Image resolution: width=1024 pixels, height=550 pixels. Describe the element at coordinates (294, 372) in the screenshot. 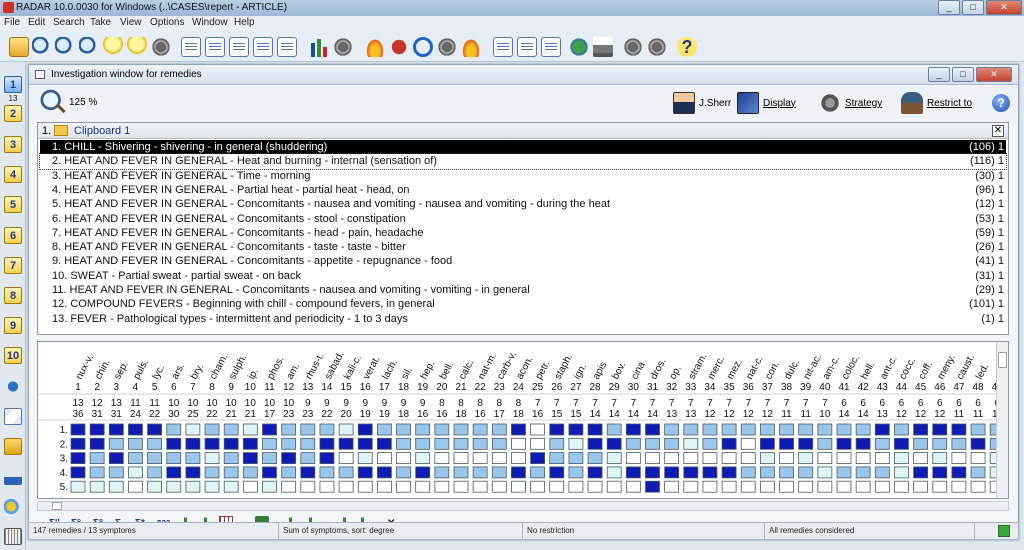

I see `remedy-name: am.` at that location.